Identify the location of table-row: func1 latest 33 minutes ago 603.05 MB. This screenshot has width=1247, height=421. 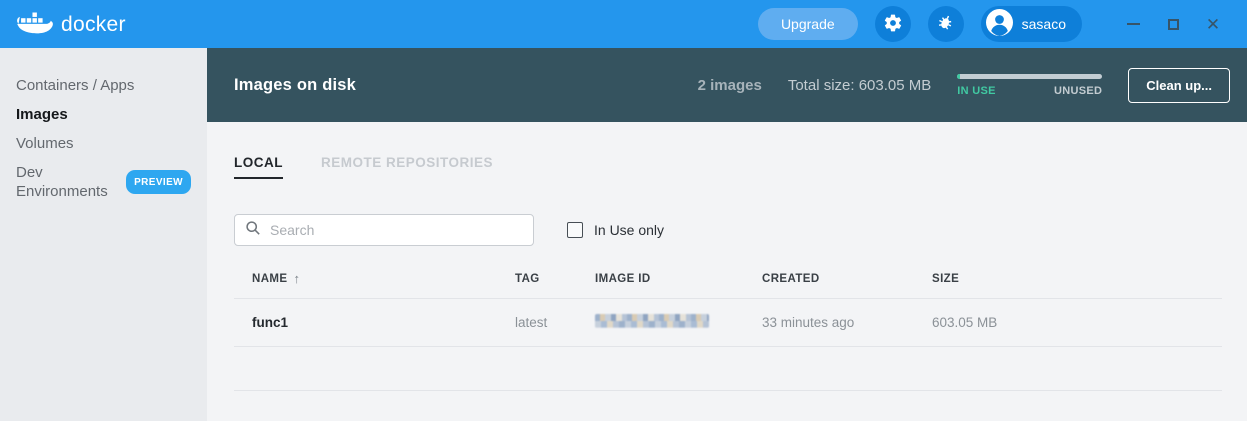
(728, 323).